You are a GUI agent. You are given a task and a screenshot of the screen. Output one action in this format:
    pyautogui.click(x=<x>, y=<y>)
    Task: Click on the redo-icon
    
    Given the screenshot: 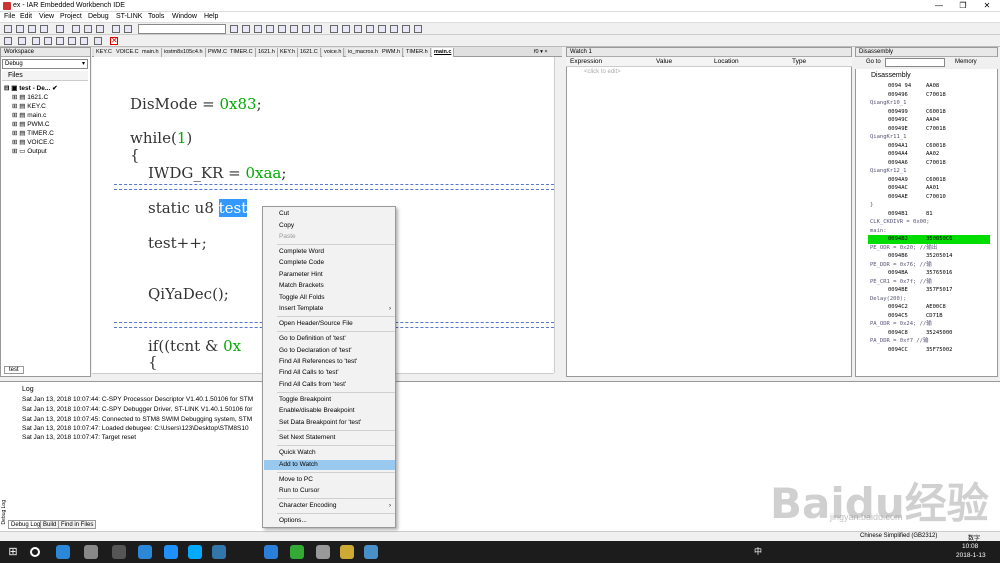 What is the action you would take?
    pyautogui.click(x=128, y=29)
    